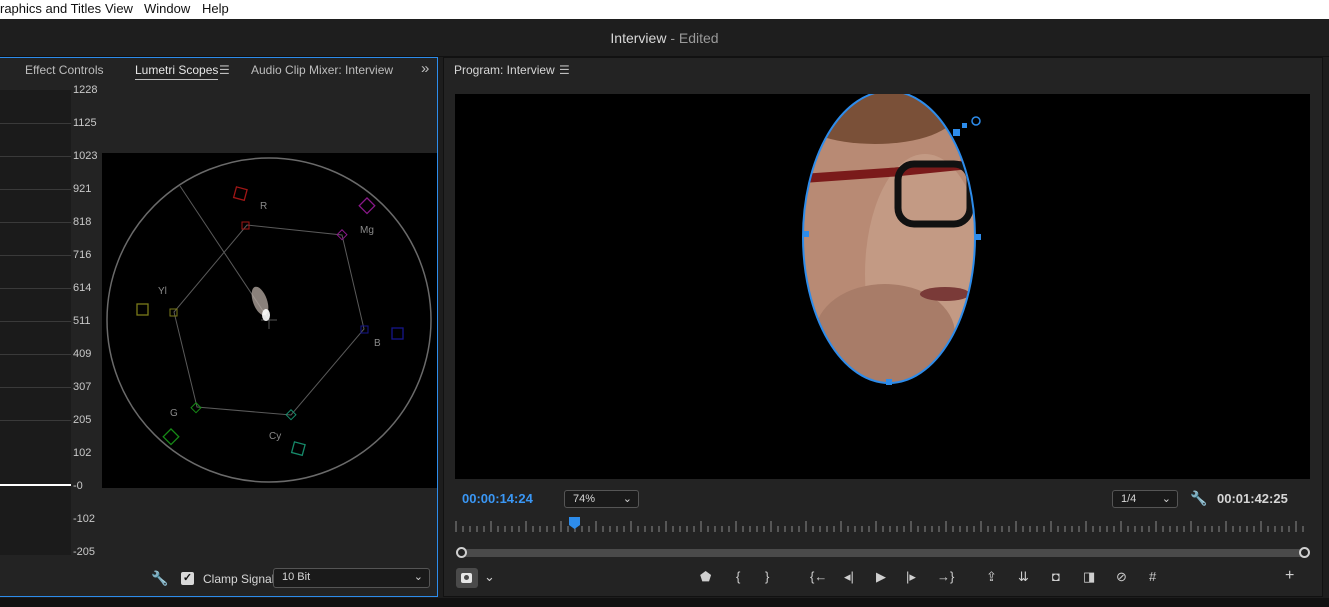  Describe the element at coordinates (177, 71) in the screenshot. I see `tab-lumetri-scopes: Lumetri Scopes` at that location.